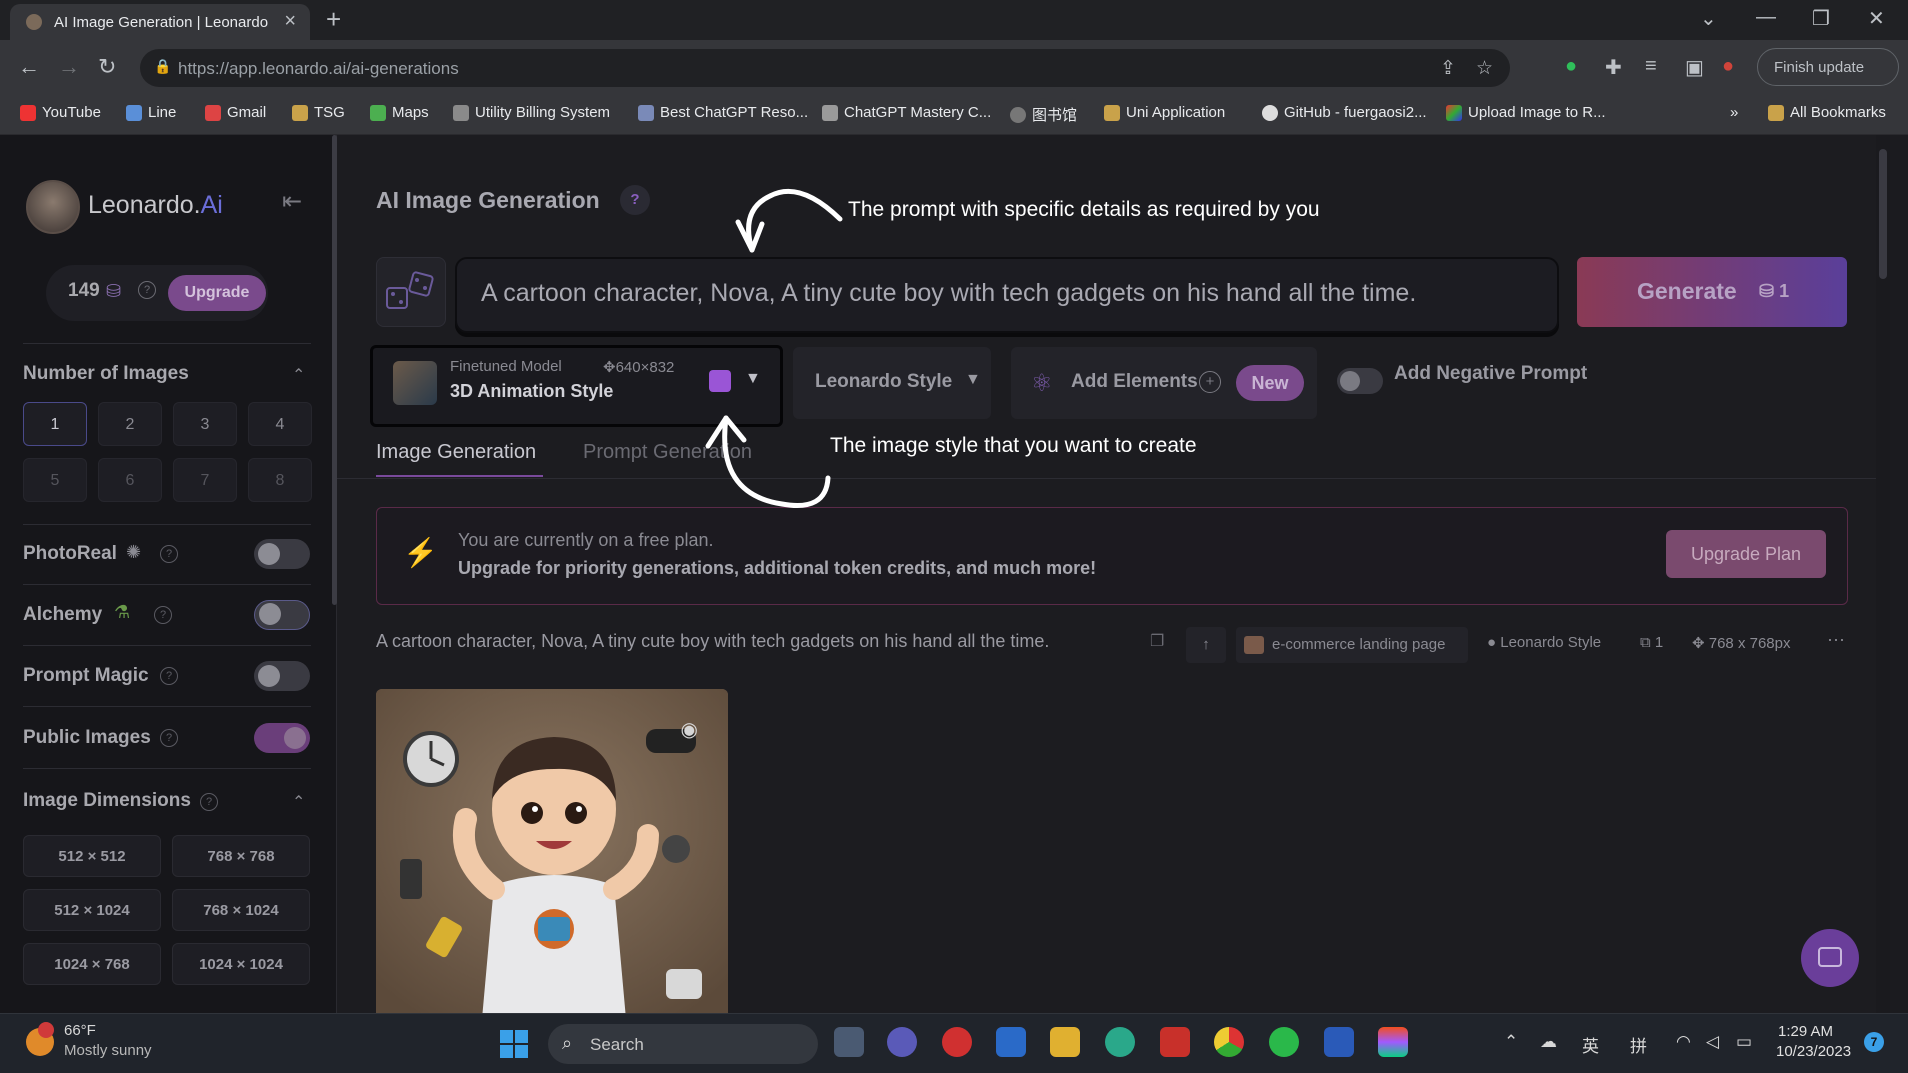 Image resolution: width=1908 pixels, height=1073 pixels. Describe the element at coordinates (1712, 1042) in the screenshot. I see `volume-icon: ◁` at that location.